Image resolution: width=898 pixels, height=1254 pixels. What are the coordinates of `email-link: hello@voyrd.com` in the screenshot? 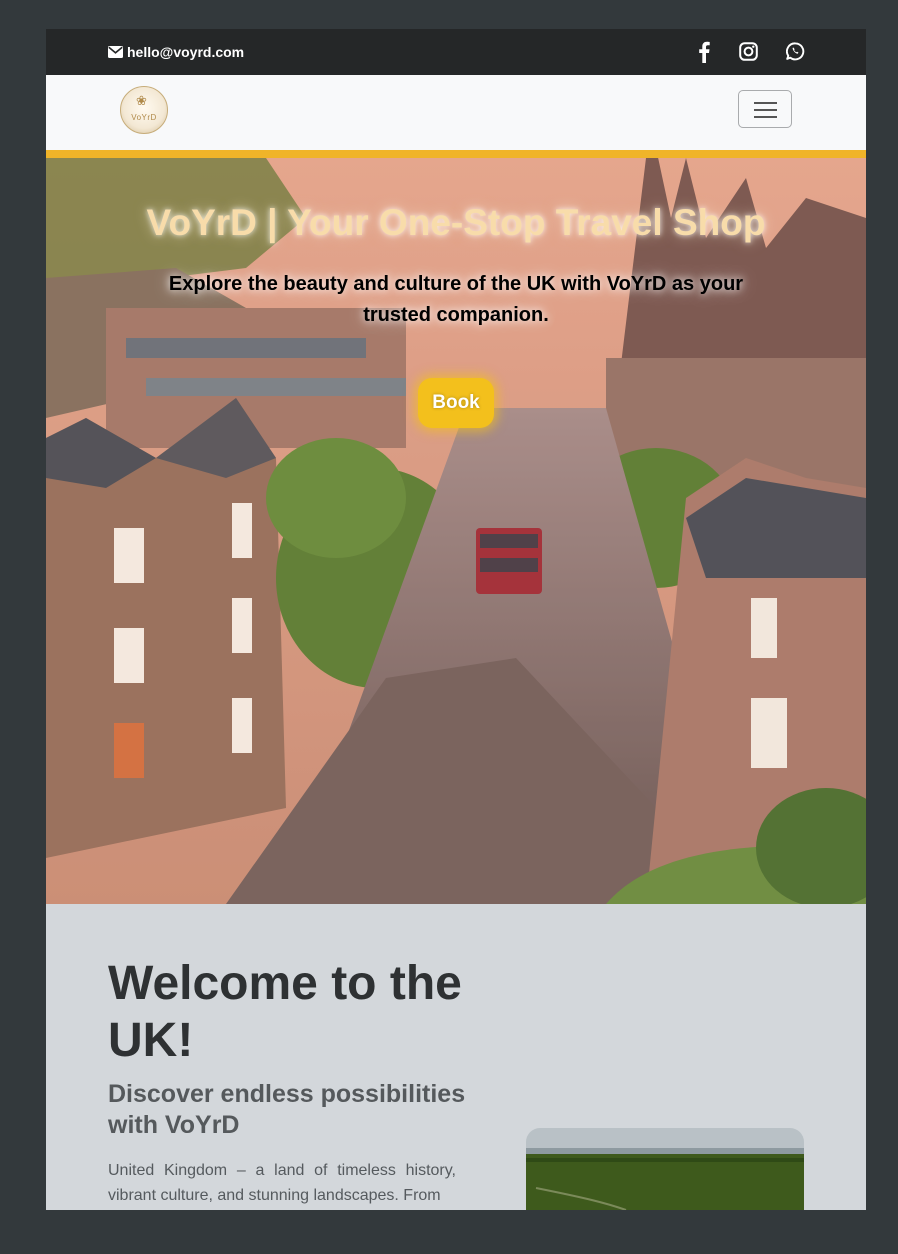 It's located at (176, 52).